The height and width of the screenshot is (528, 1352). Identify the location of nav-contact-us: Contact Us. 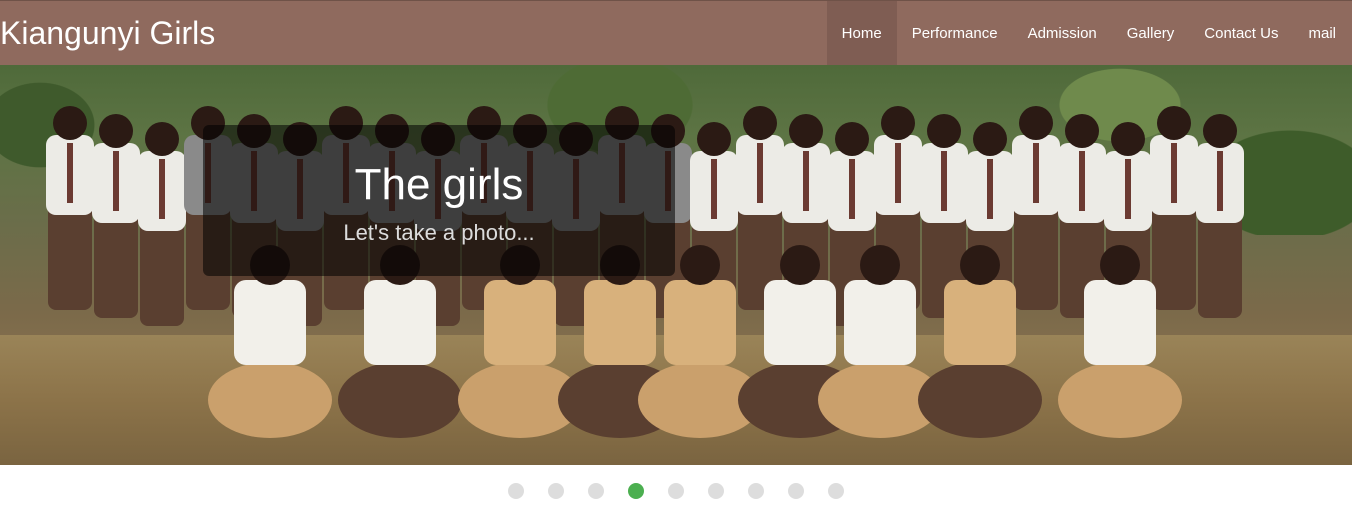
(1241, 33).